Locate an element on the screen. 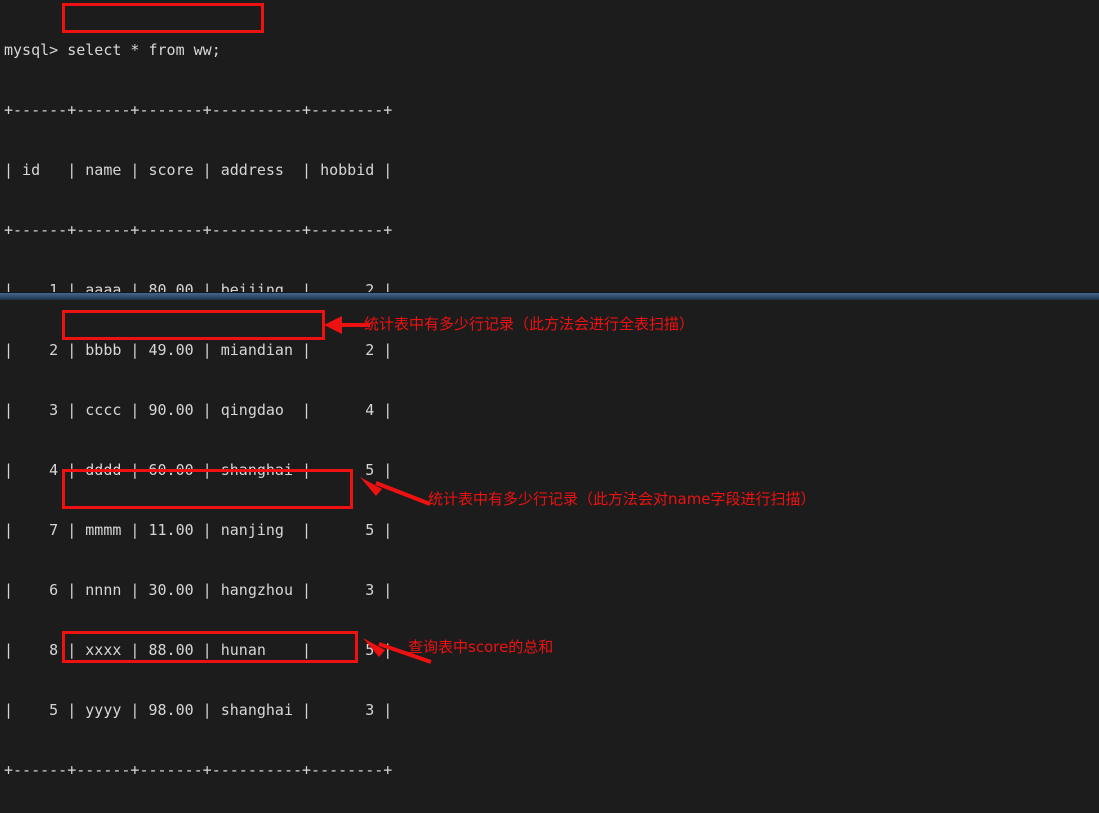 The height and width of the screenshot is (813, 1099). terminal-line: | id | name | score | address | hobbid | is located at coordinates (198, 170).